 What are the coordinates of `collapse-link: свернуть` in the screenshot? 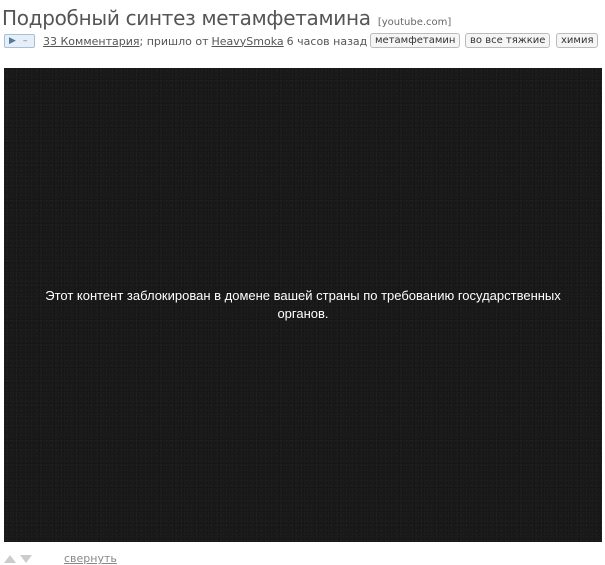 It's located at (90, 558).